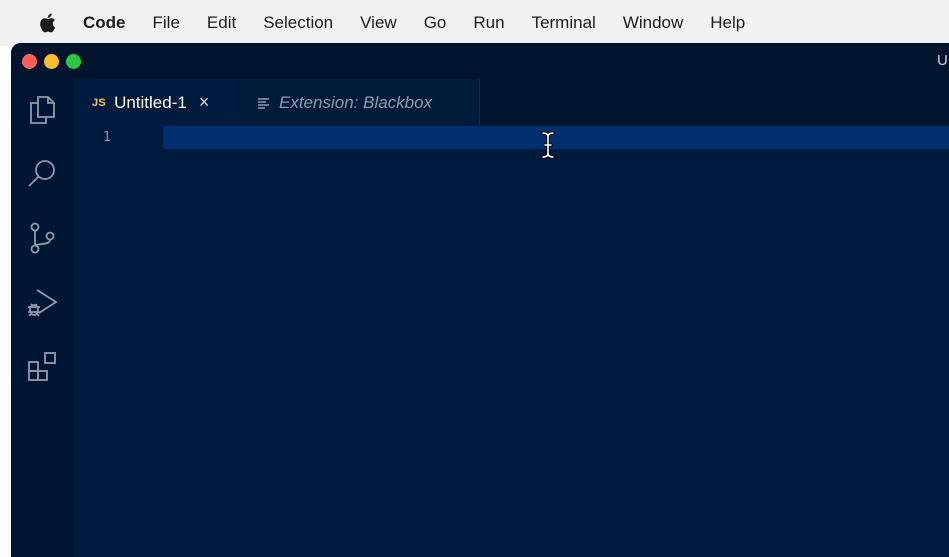 The height and width of the screenshot is (557, 949). What do you see at coordinates (42, 303) in the screenshot?
I see `run-debug-icon` at bounding box center [42, 303].